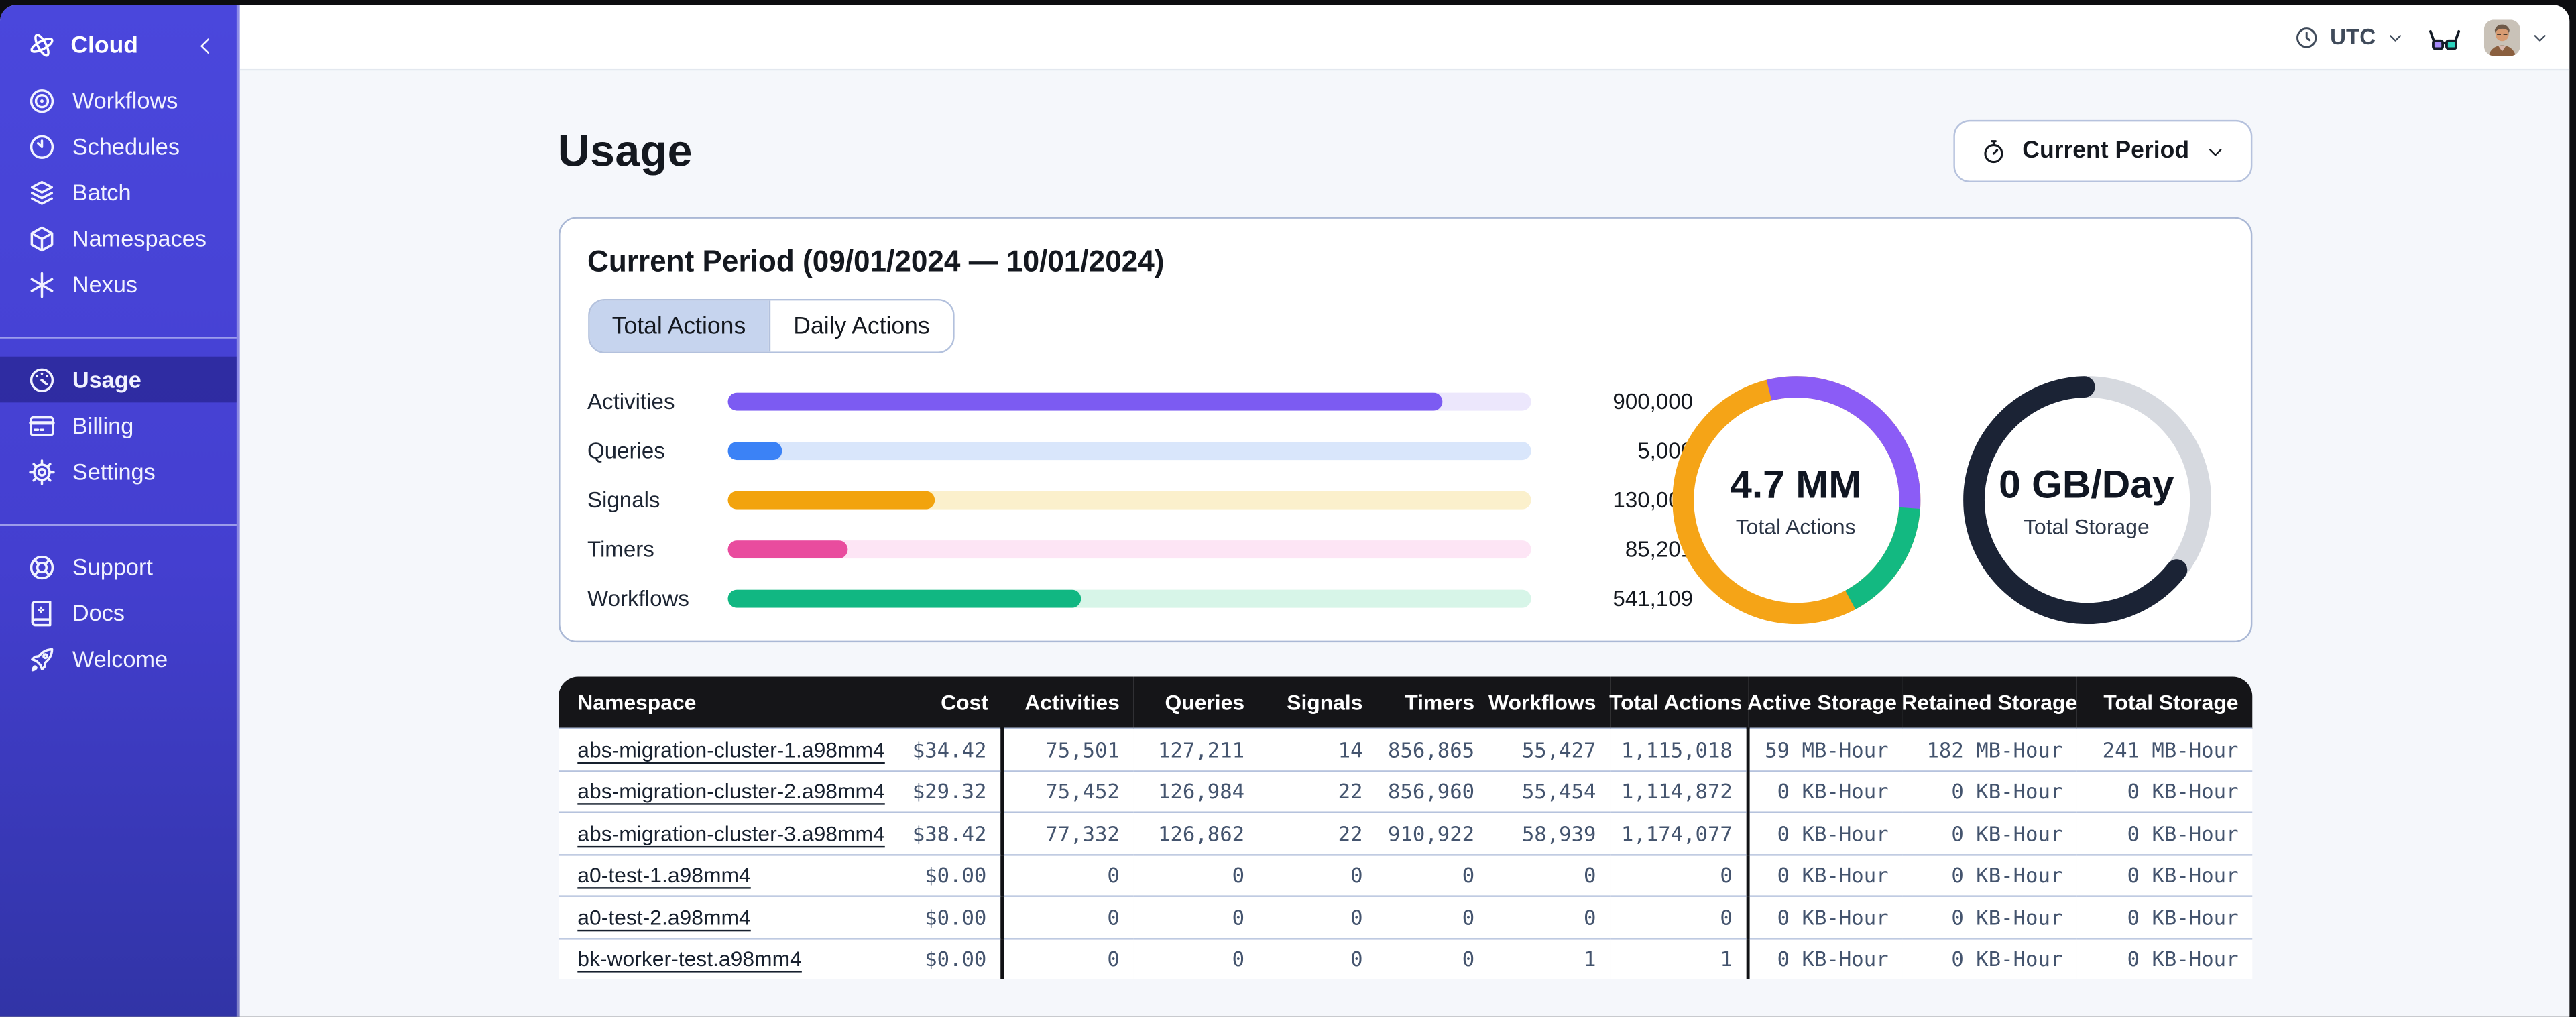 This screenshot has width=2576, height=1017. Describe the element at coordinates (638, 598) in the screenshot. I see `bar-label: Workflows` at that location.